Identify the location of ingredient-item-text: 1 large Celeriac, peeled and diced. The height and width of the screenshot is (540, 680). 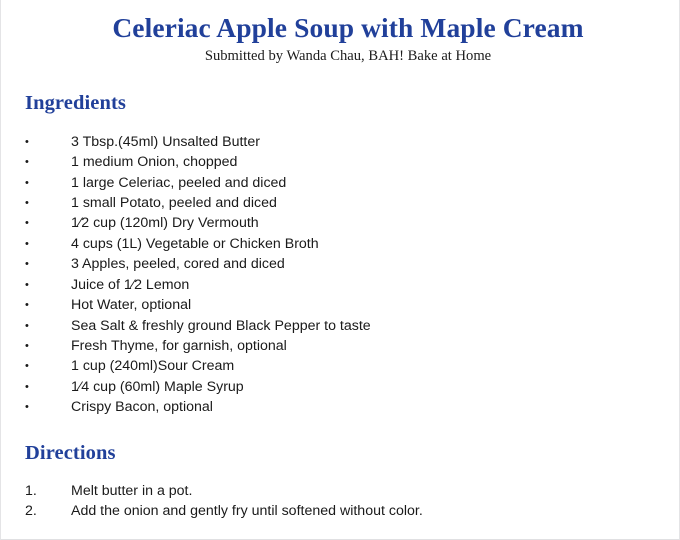
(179, 182).